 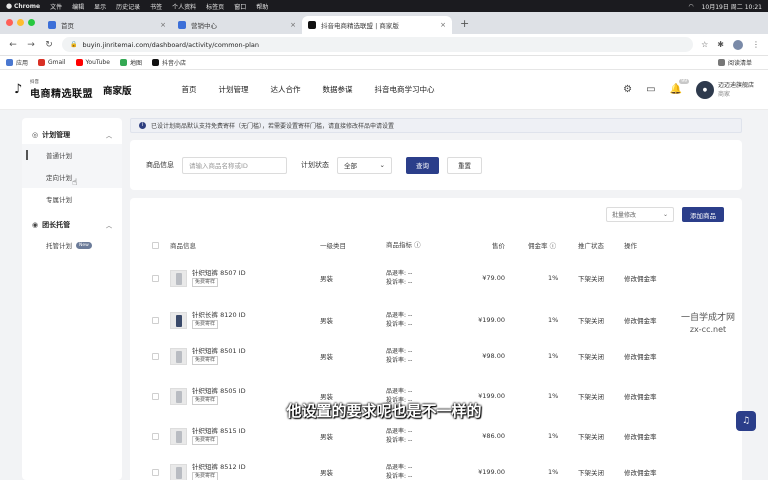 What do you see at coordinates (405, 89) in the screenshot?
I see `nav-learning: 抖音电商学习中心` at bounding box center [405, 89].